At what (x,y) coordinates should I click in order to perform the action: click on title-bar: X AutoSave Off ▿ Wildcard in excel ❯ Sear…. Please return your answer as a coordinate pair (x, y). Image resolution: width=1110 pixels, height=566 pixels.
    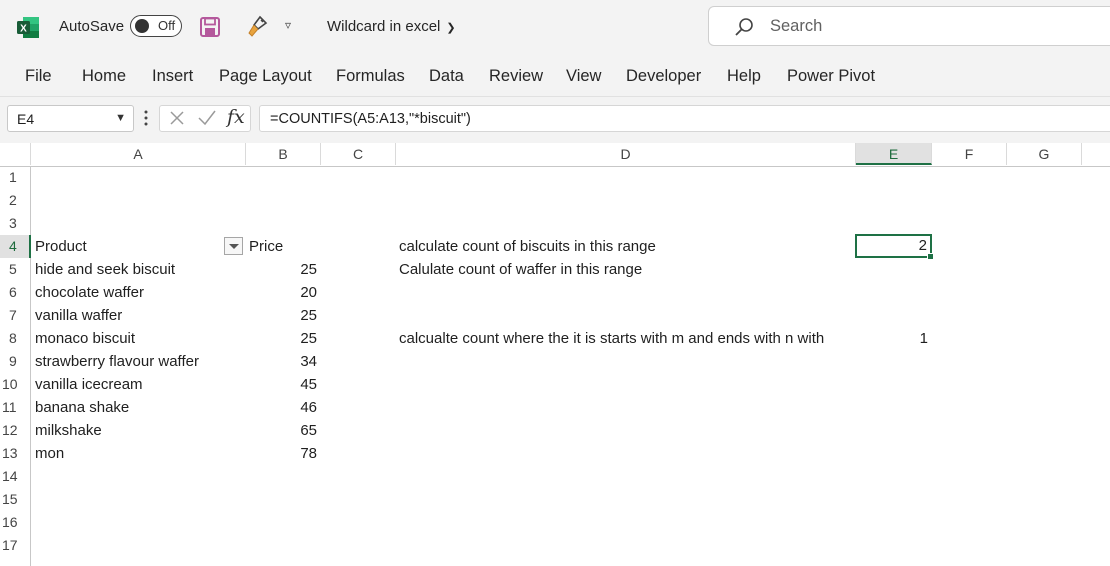
    Looking at the image, I should click on (555, 28).